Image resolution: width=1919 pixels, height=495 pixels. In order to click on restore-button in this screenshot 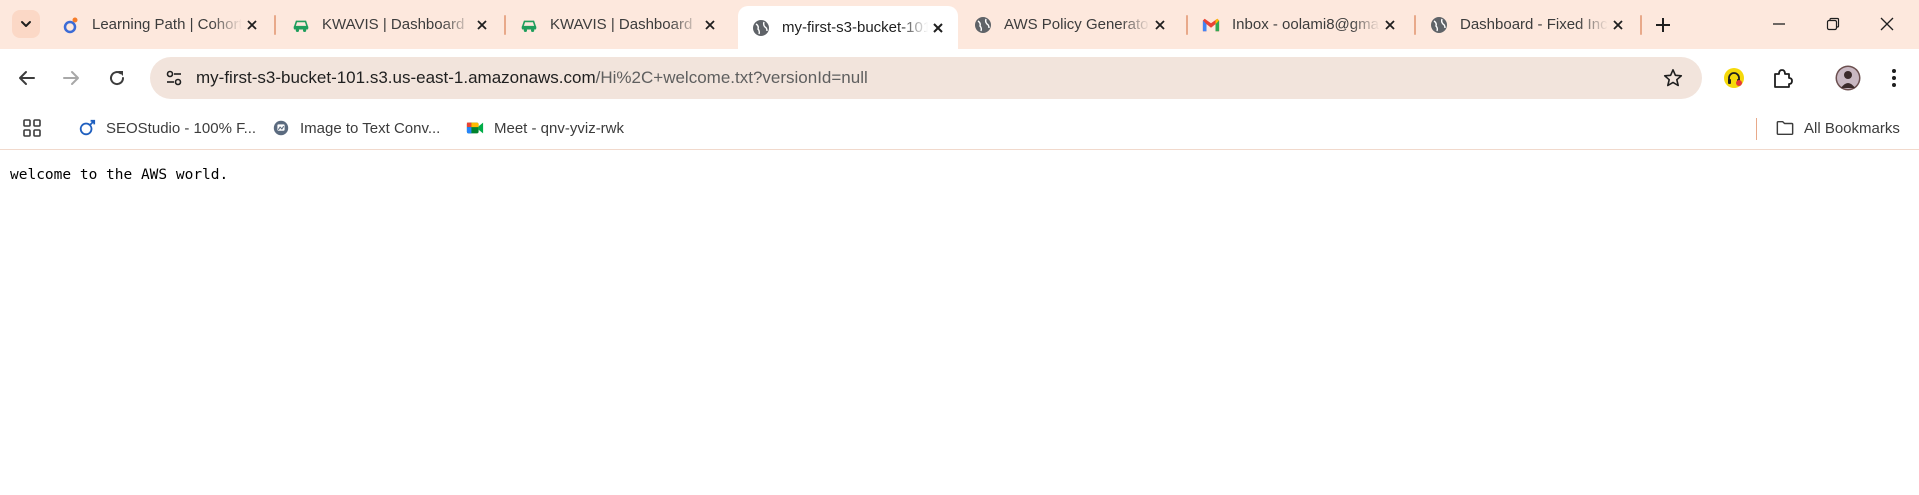, I will do `click(1833, 24)`.